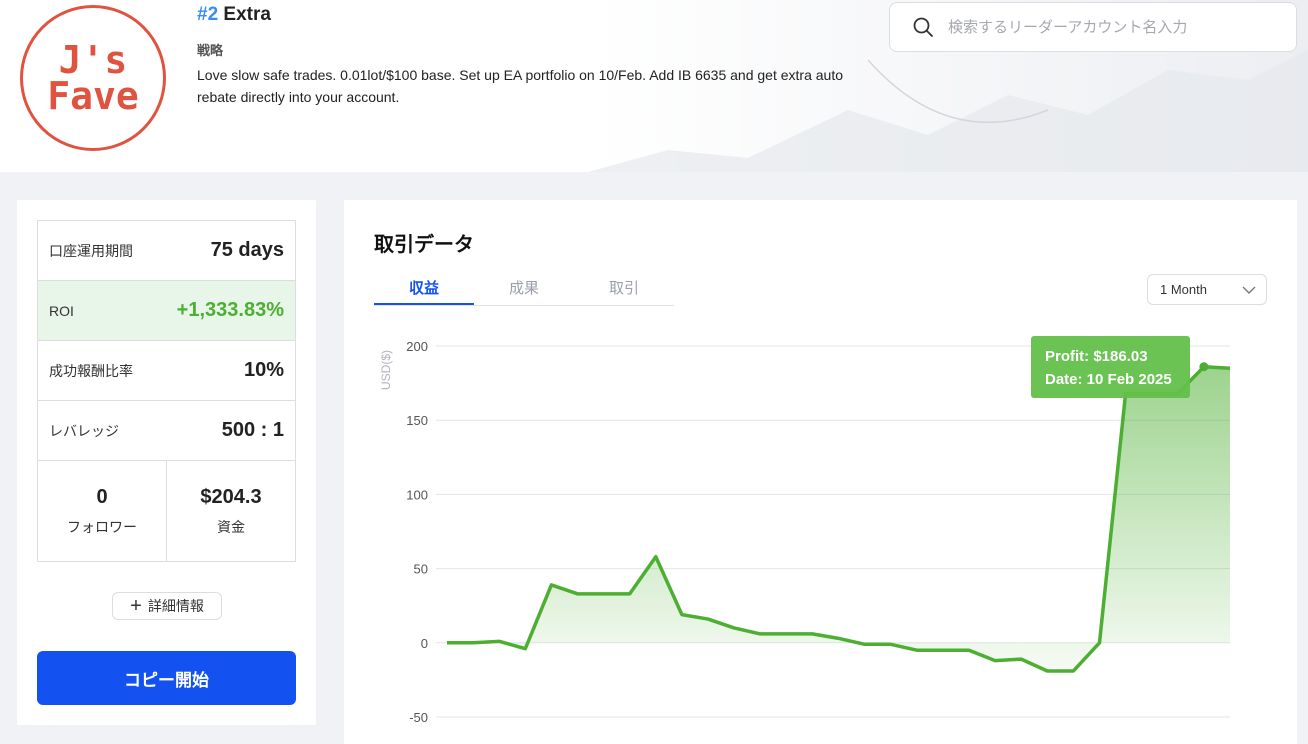  Describe the element at coordinates (166, 311) in the screenshot. I see `stat-row-roi: ROI +1,333.83%` at that location.